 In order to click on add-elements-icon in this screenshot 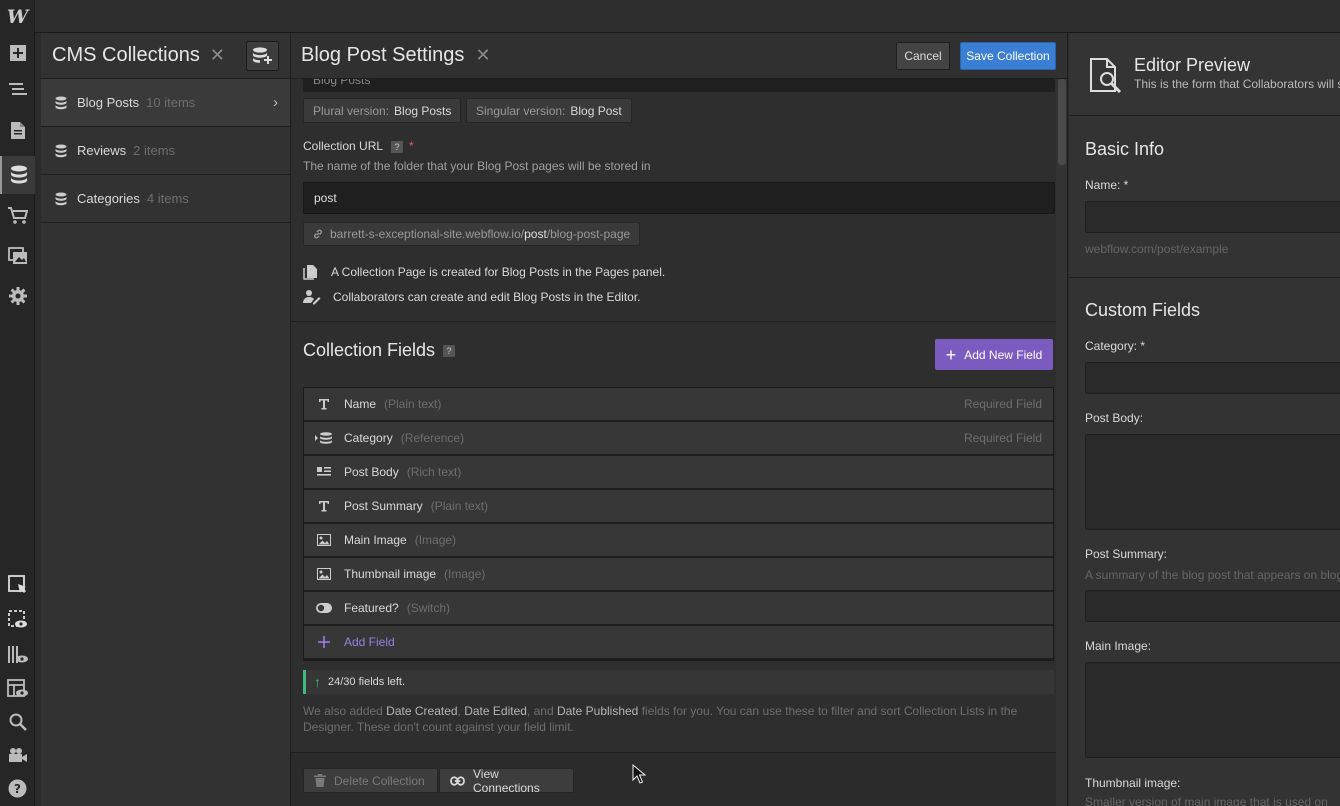, I will do `click(17, 53)`.